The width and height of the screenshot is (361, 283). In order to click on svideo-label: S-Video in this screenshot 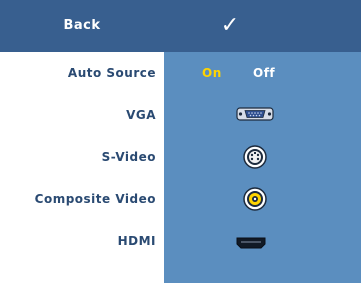, I will do `click(82, 157)`.